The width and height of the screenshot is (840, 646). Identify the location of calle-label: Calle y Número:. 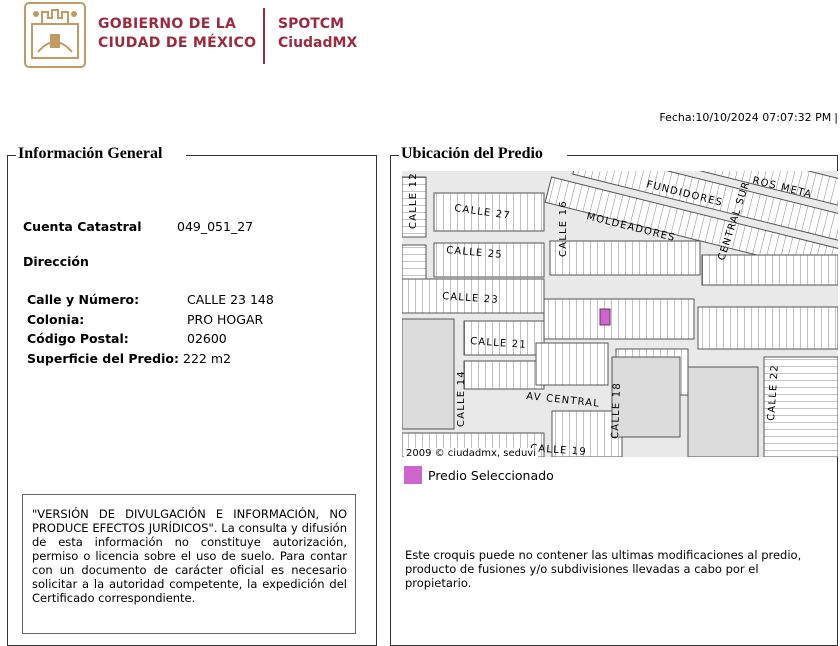
(83, 299).